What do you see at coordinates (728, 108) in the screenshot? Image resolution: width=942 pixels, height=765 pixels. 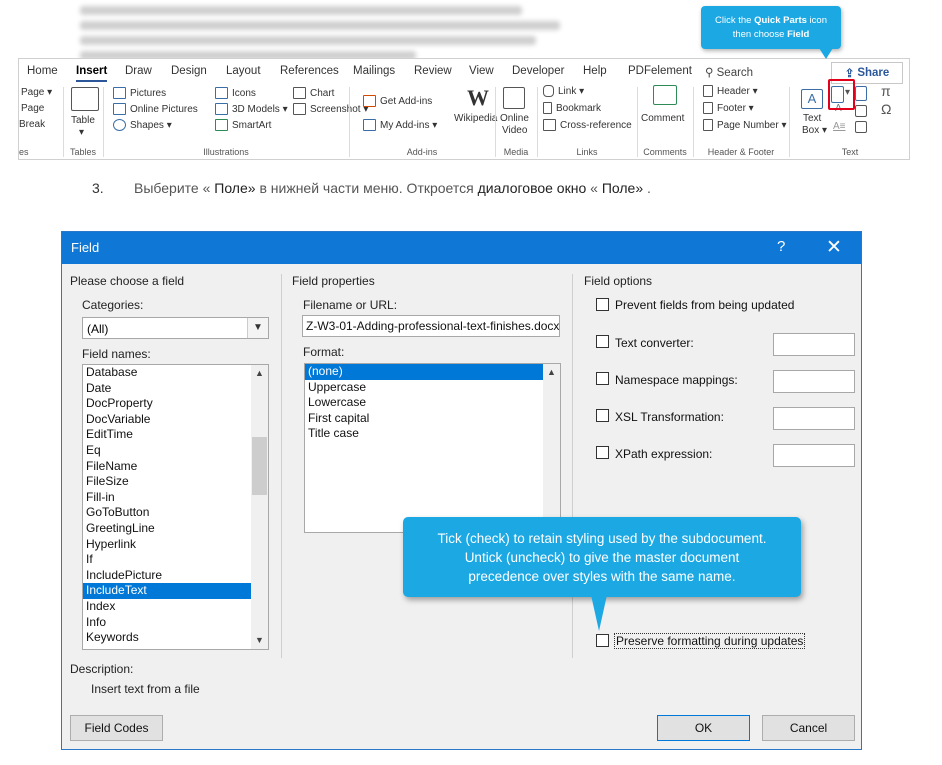 I see `footer-button: Footer ▾` at bounding box center [728, 108].